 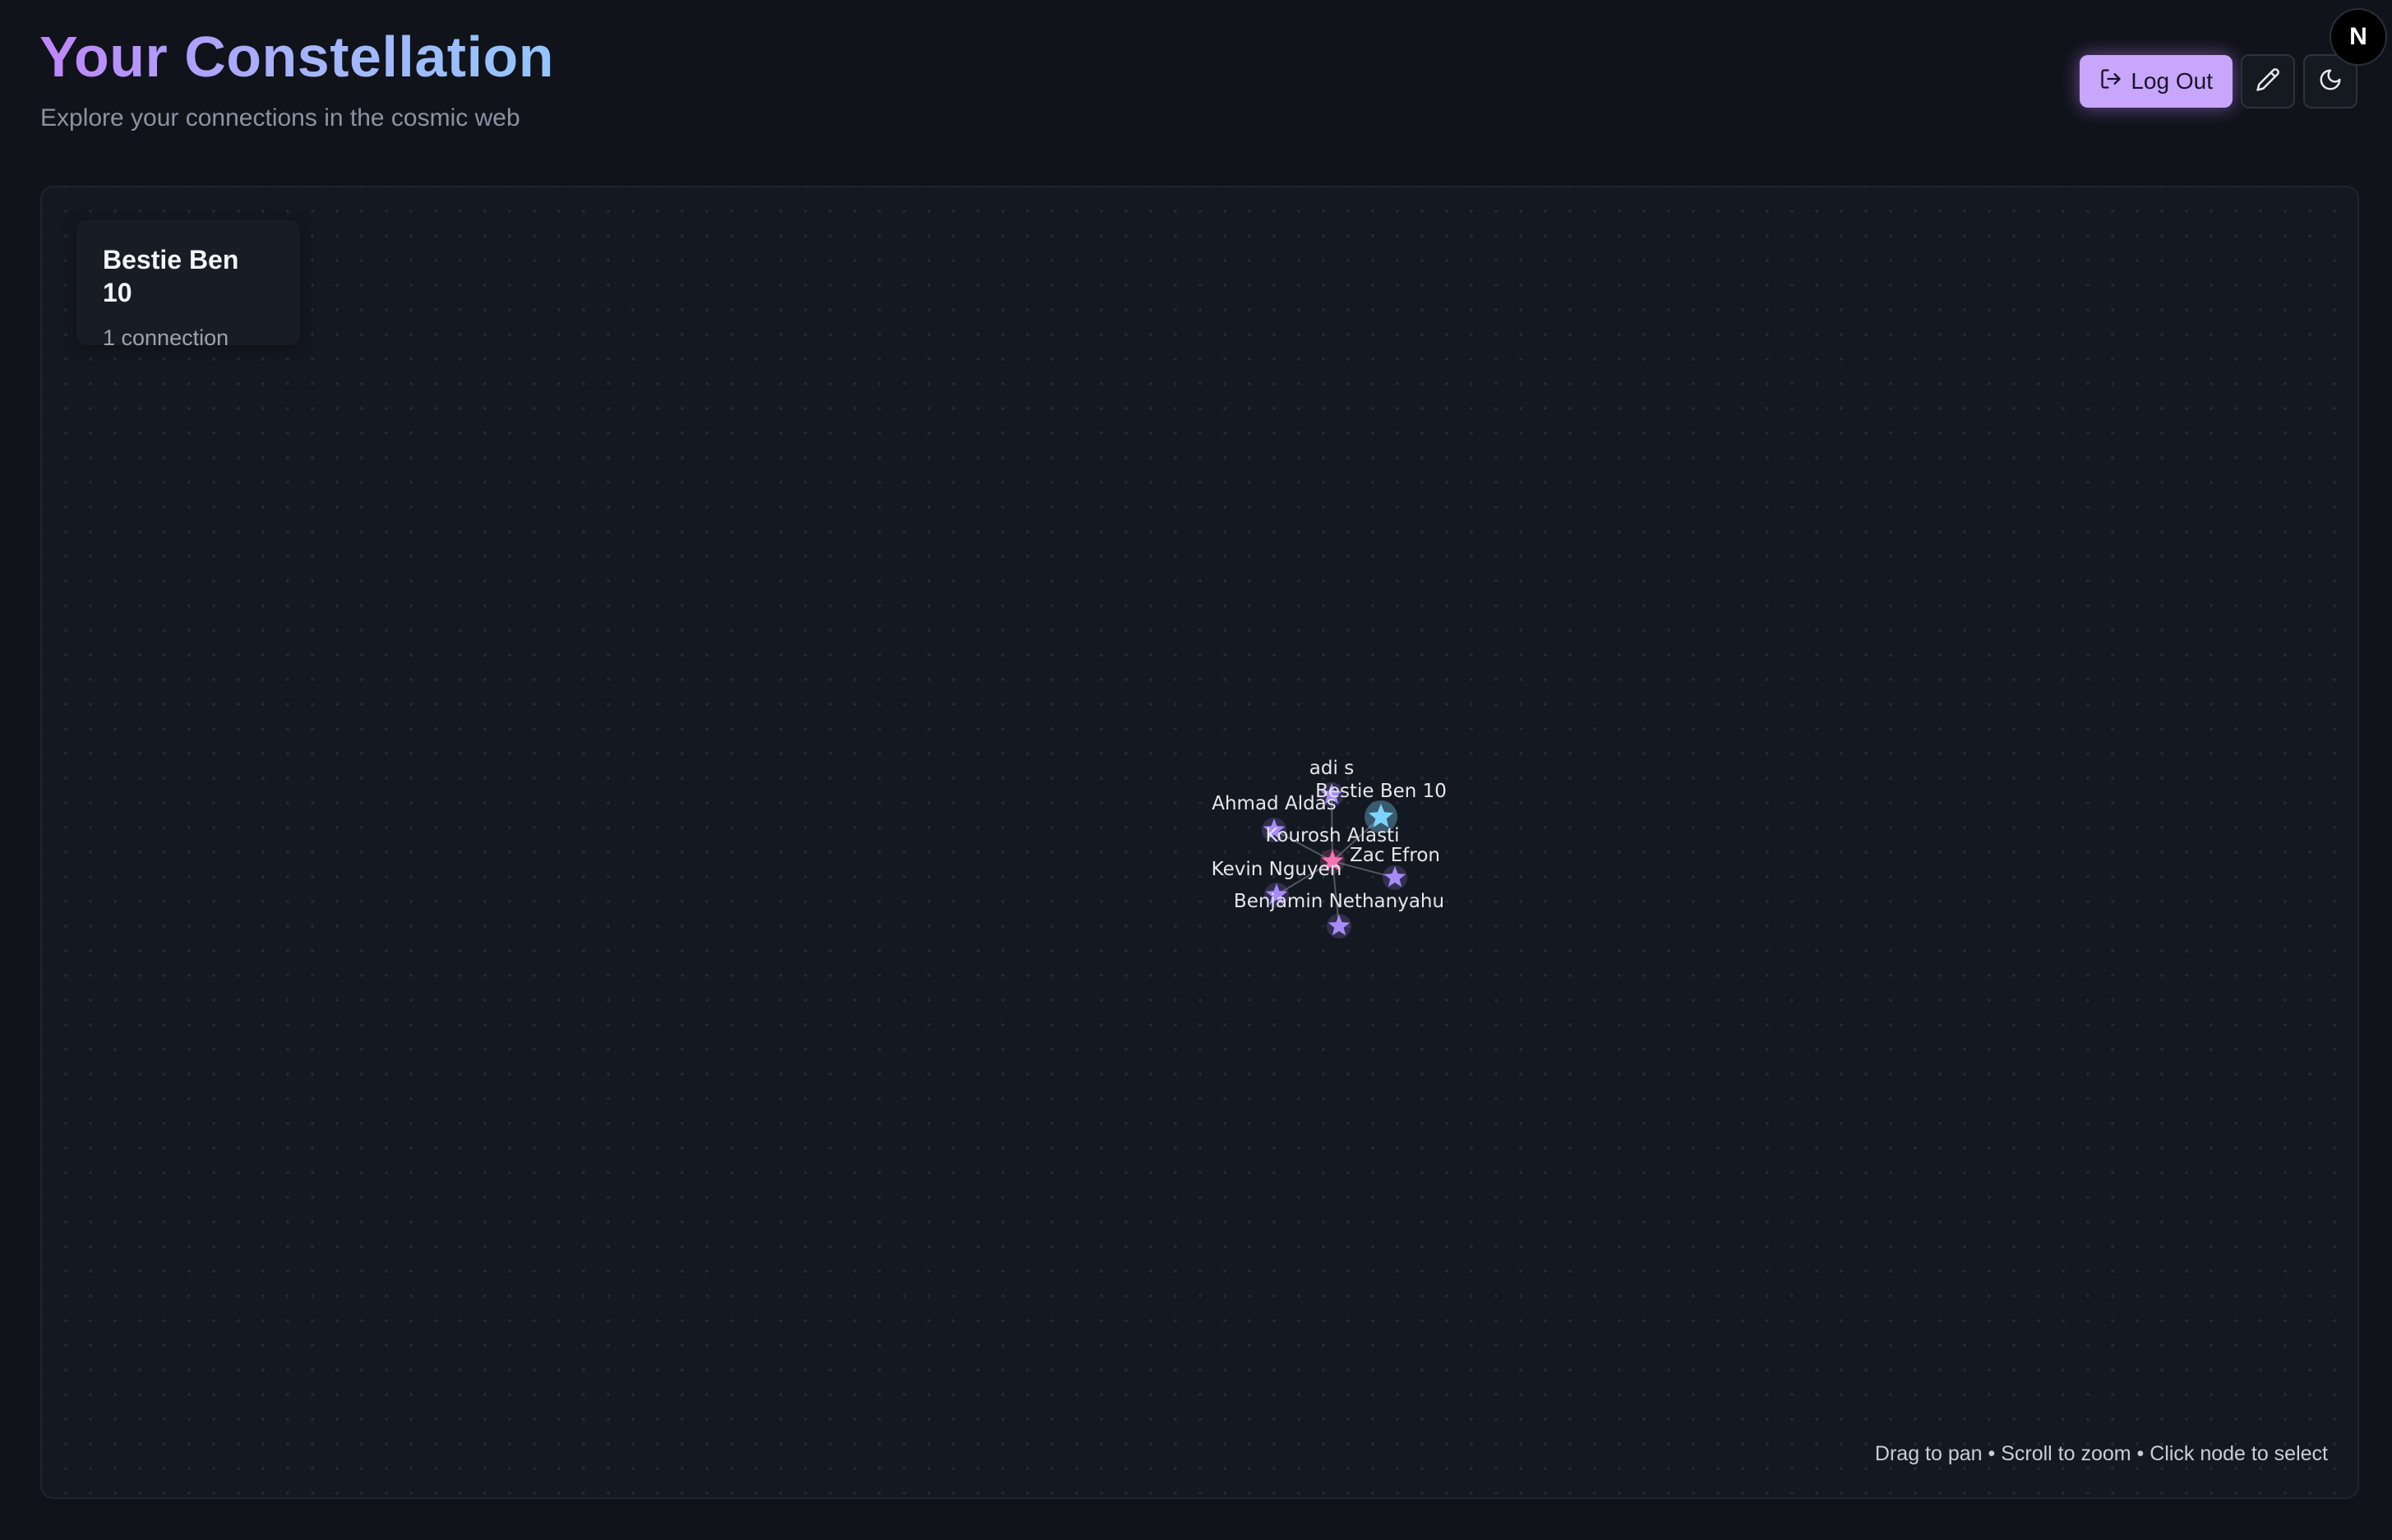 I want to click on logout-button: Log Out, so click(x=2156, y=81).